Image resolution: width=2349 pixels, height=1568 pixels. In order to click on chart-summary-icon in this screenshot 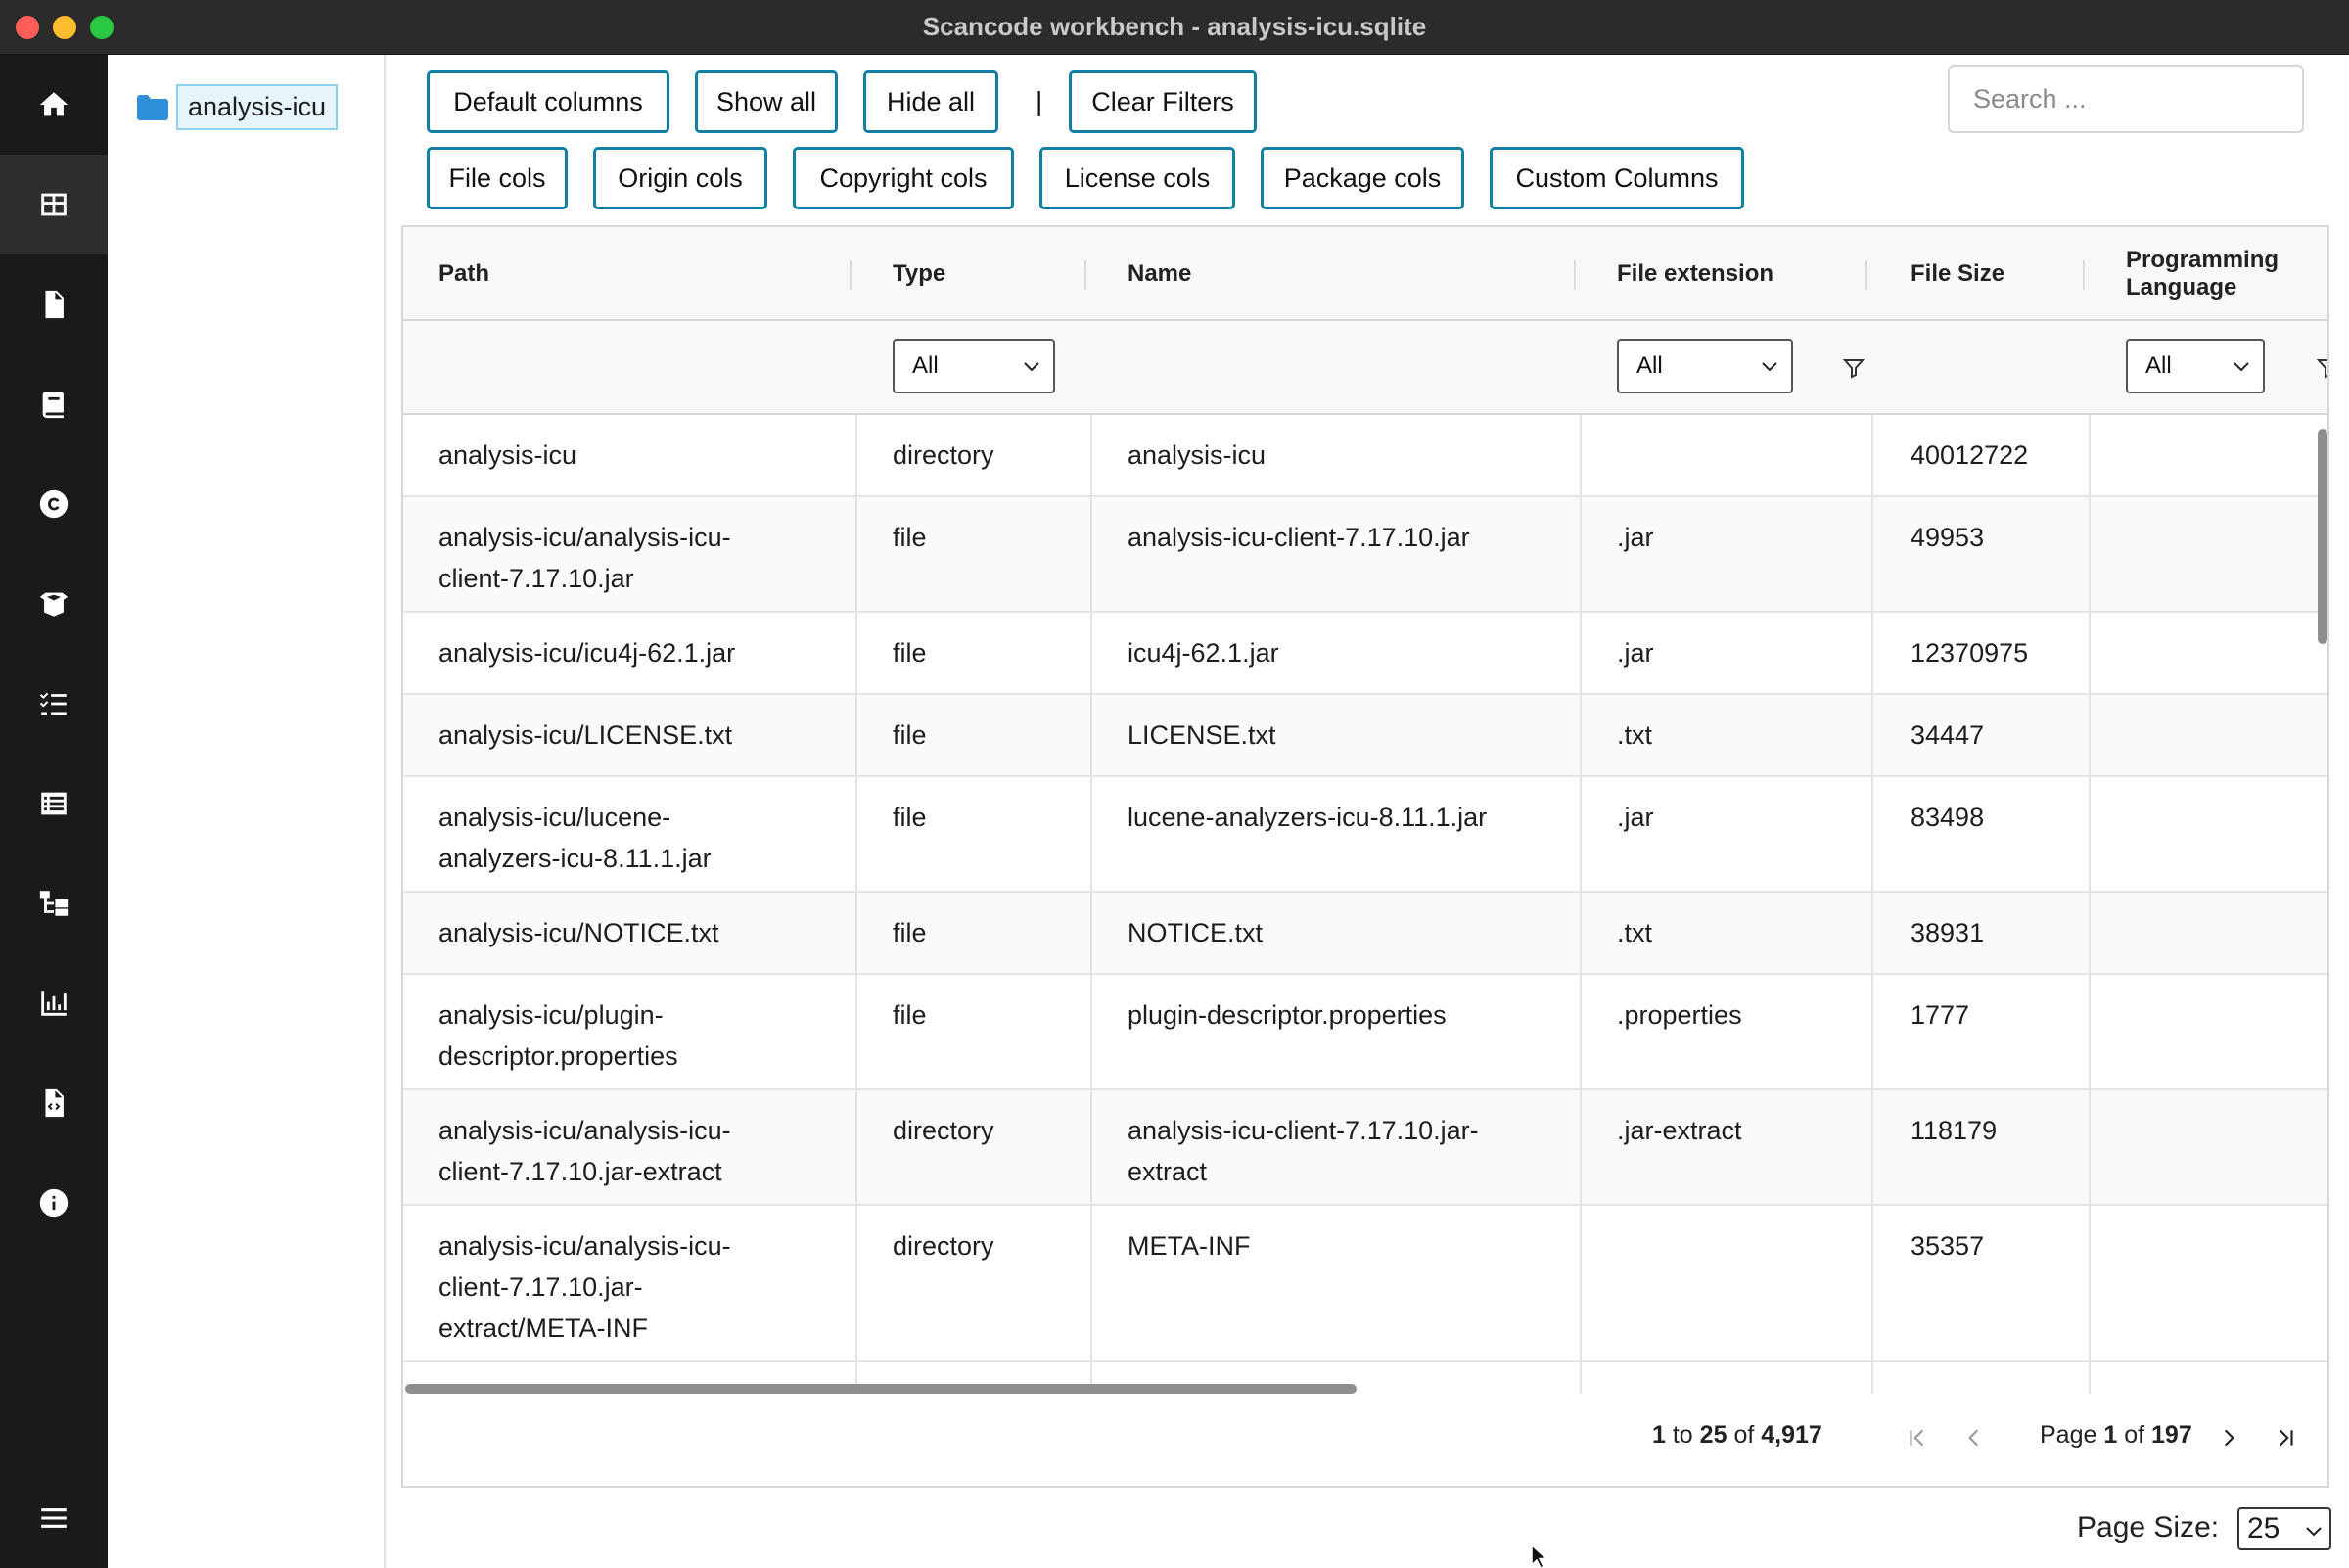, I will do `click(54, 1003)`.